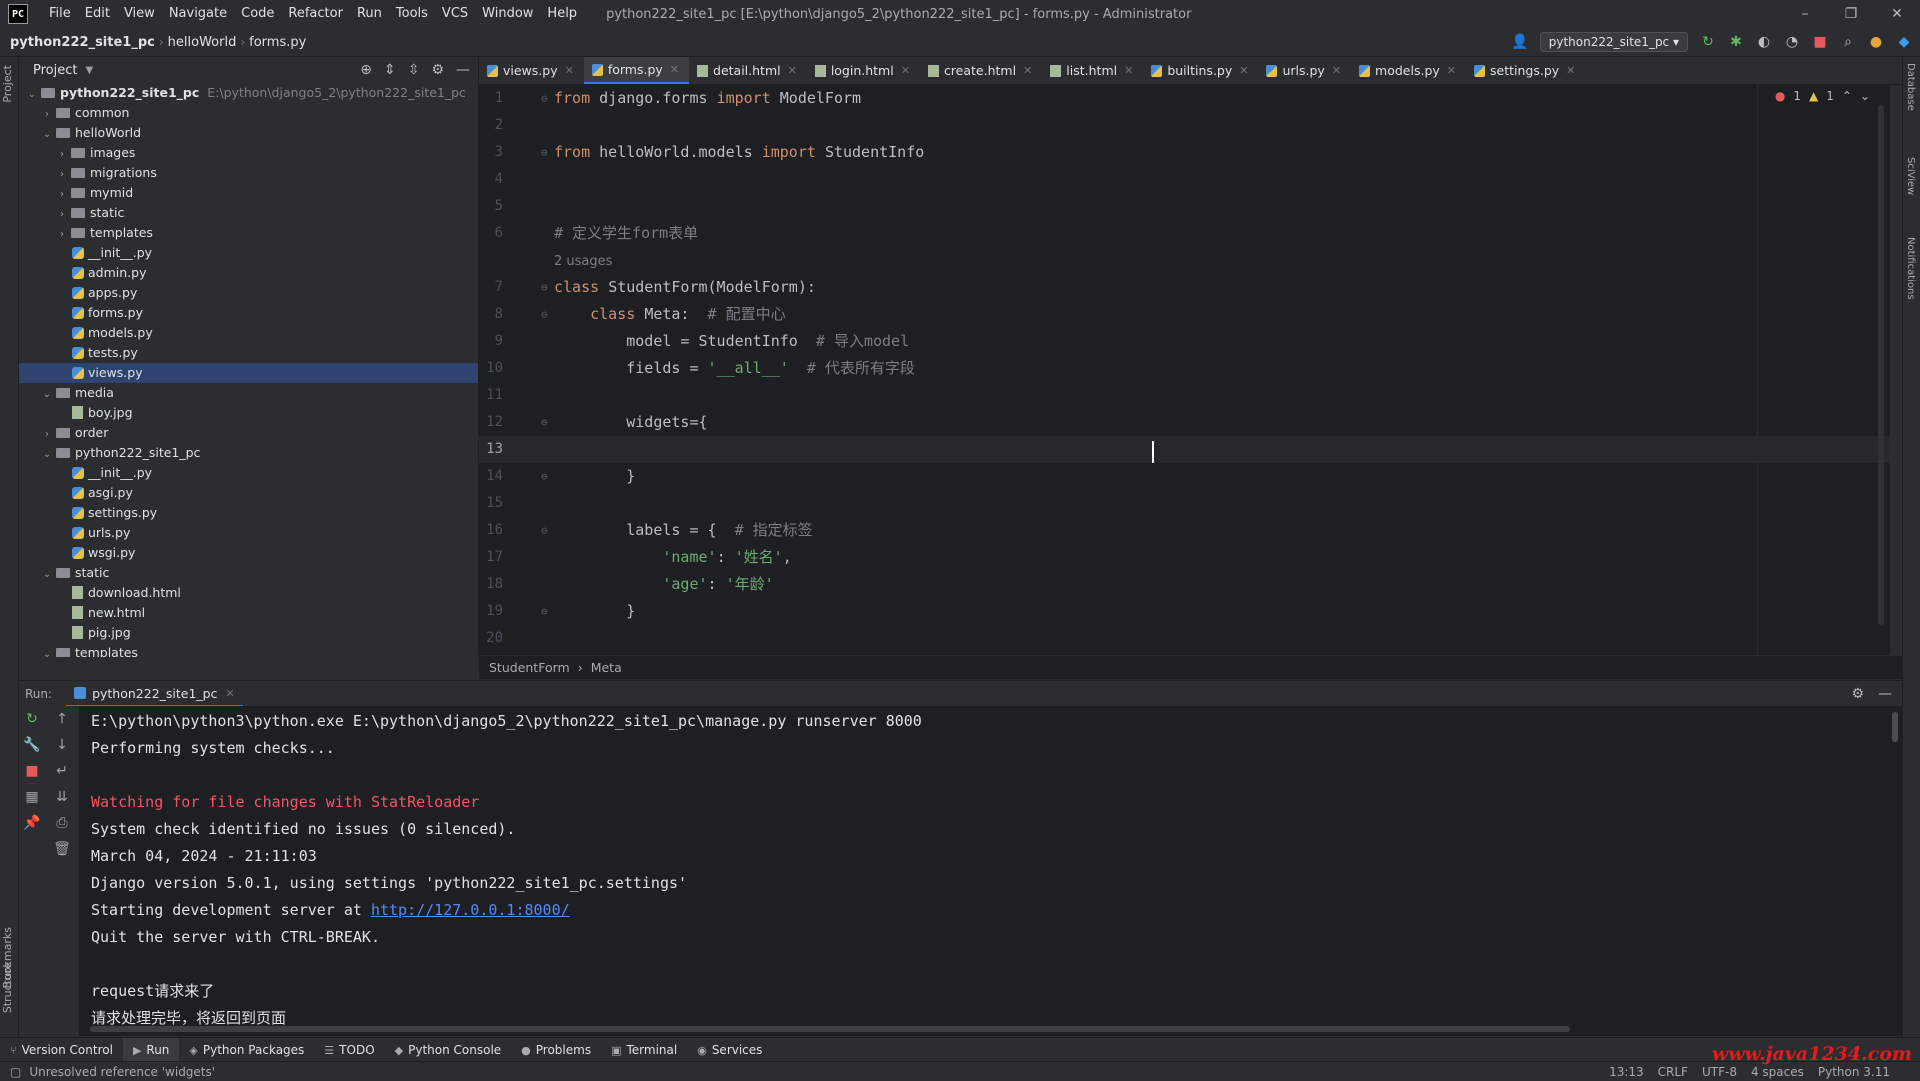 The image size is (1920, 1081). Describe the element at coordinates (455, 14) in the screenshot. I see `menu-vcs: VCS` at that location.